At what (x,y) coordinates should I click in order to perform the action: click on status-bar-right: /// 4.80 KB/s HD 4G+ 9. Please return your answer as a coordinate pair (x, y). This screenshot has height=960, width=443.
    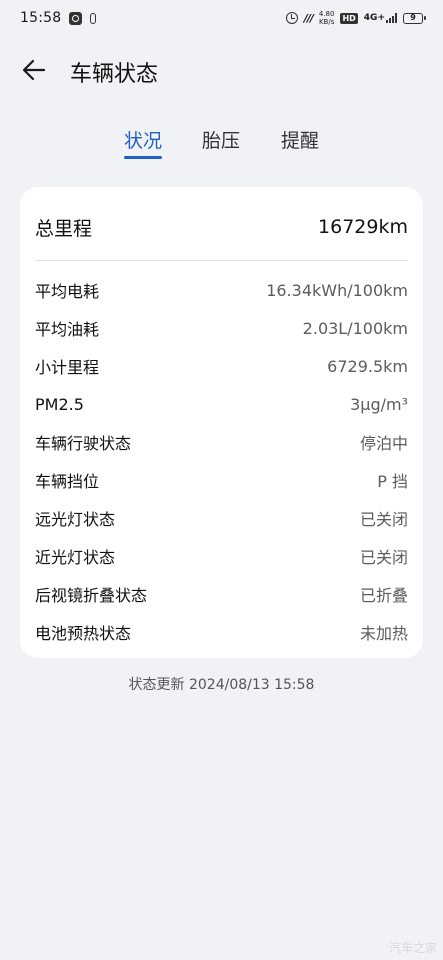
    Looking at the image, I should click on (355, 18).